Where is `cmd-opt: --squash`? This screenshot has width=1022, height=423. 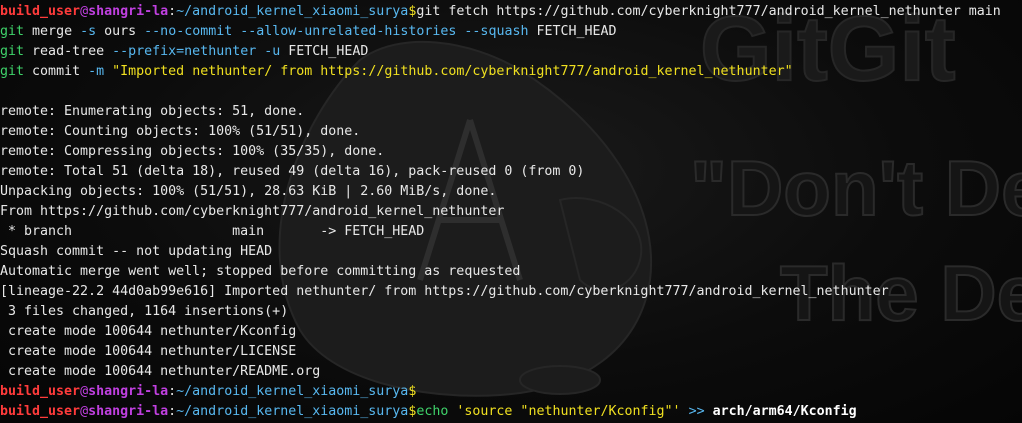 cmd-opt: --squash is located at coordinates (496, 31).